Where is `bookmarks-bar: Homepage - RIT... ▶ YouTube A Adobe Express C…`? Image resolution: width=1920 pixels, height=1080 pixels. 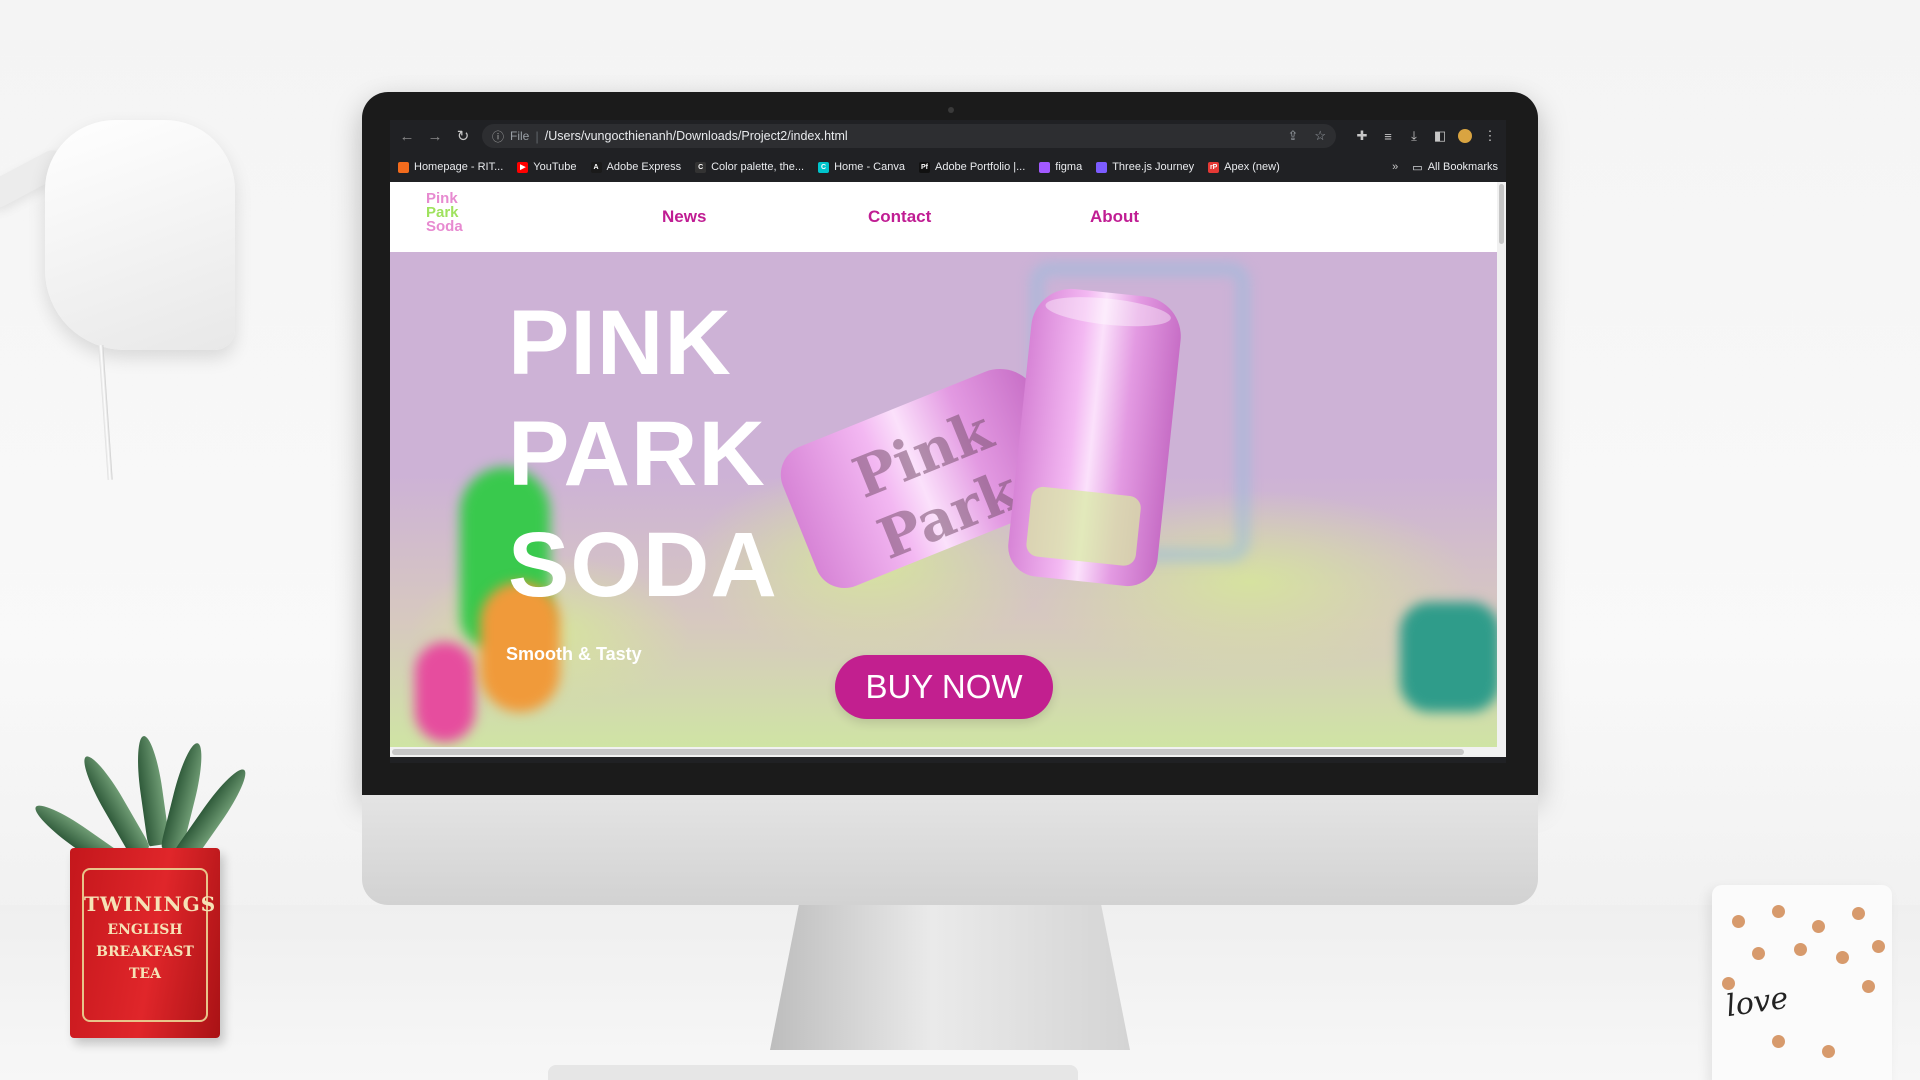 bookmarks-bar: Homepage - RIT... ▶ YouTube A Adobe Express C… is located at coordinates (948, 167).